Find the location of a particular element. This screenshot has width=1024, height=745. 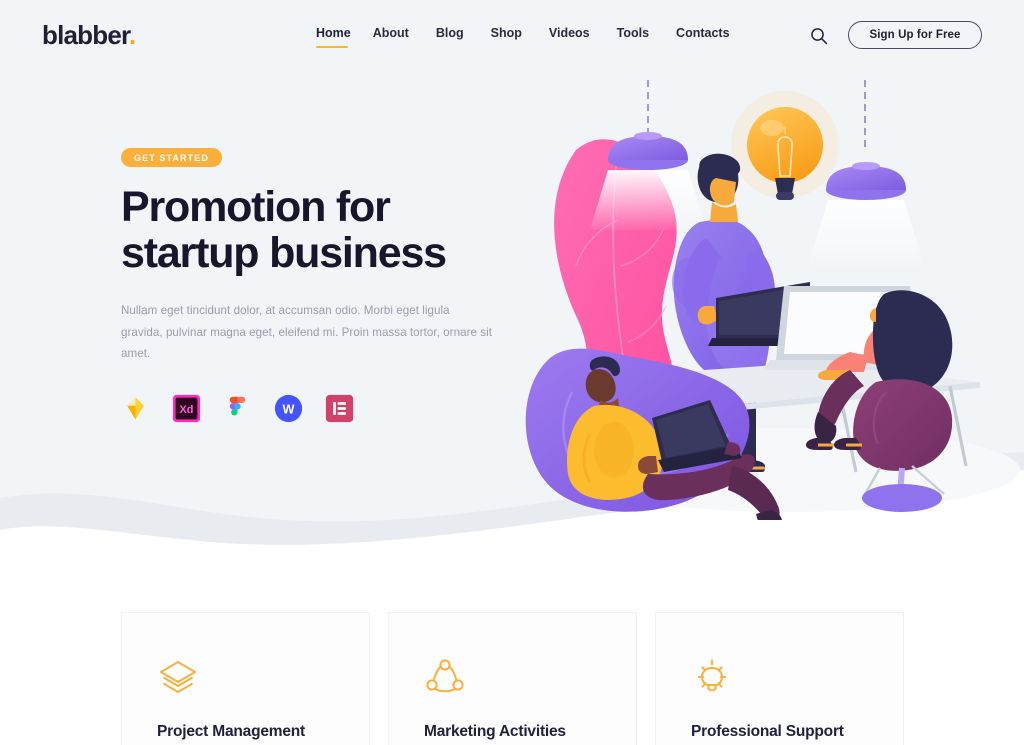

feature-card-title: Marketing Activities is located at coordinates (495, 731).